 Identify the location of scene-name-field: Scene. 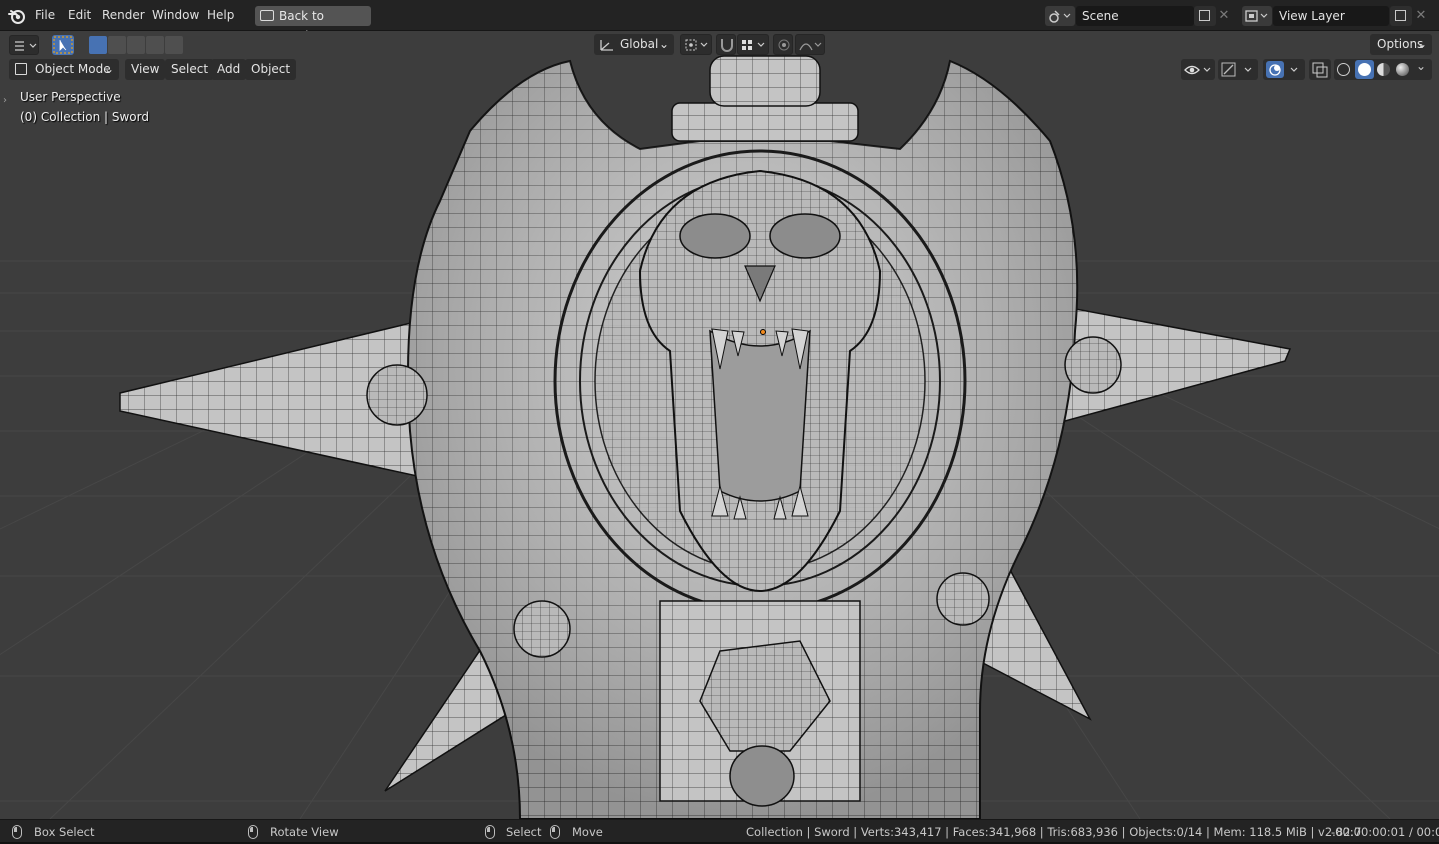
(1135, 16).